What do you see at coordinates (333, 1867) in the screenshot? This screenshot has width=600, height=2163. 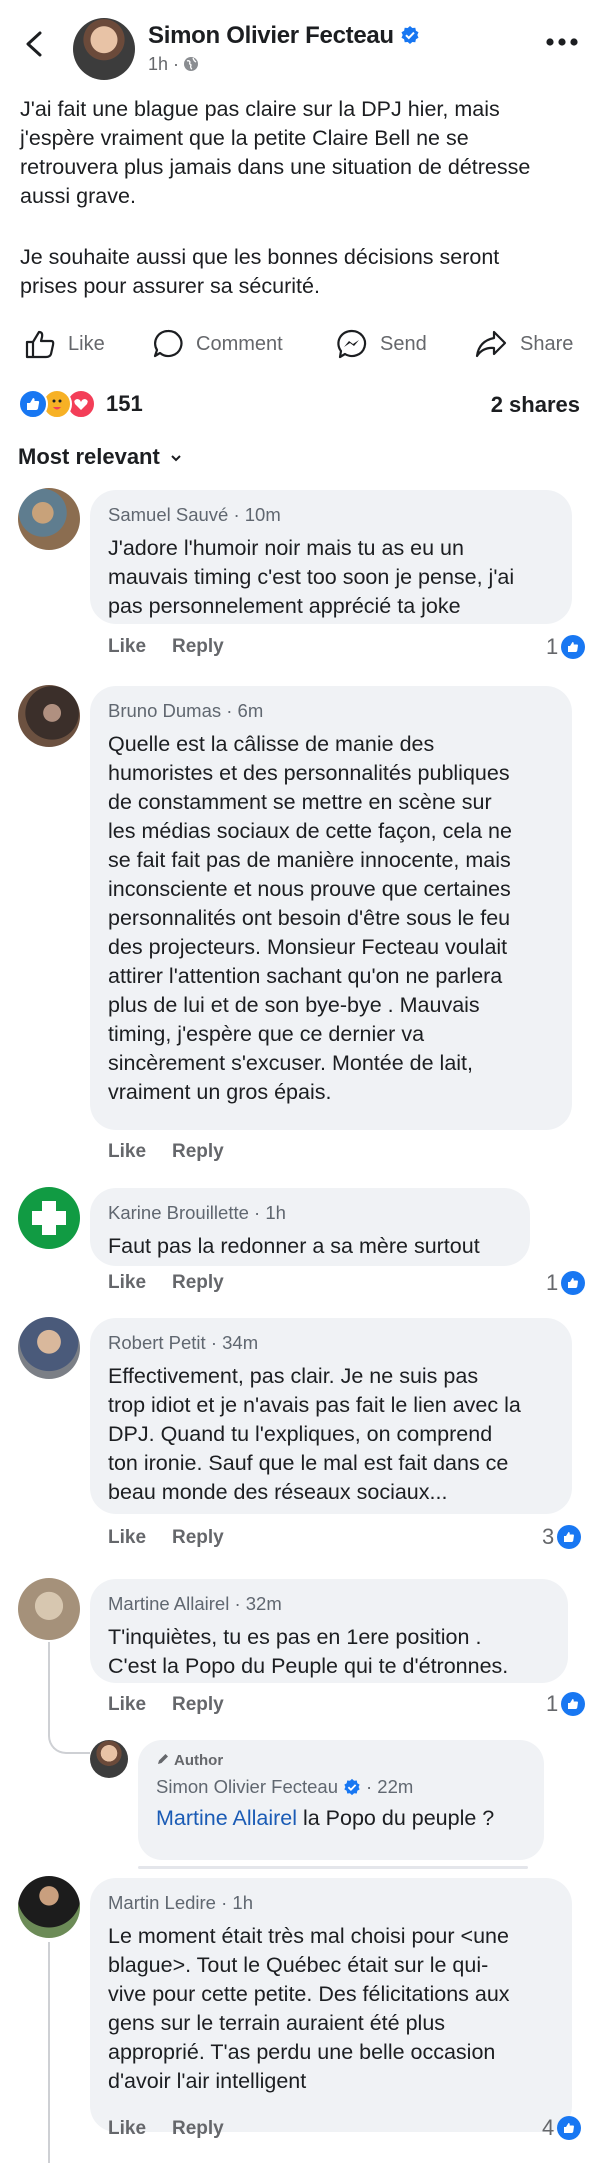 I see `reply-divider` at bounding box center [333, 1867].